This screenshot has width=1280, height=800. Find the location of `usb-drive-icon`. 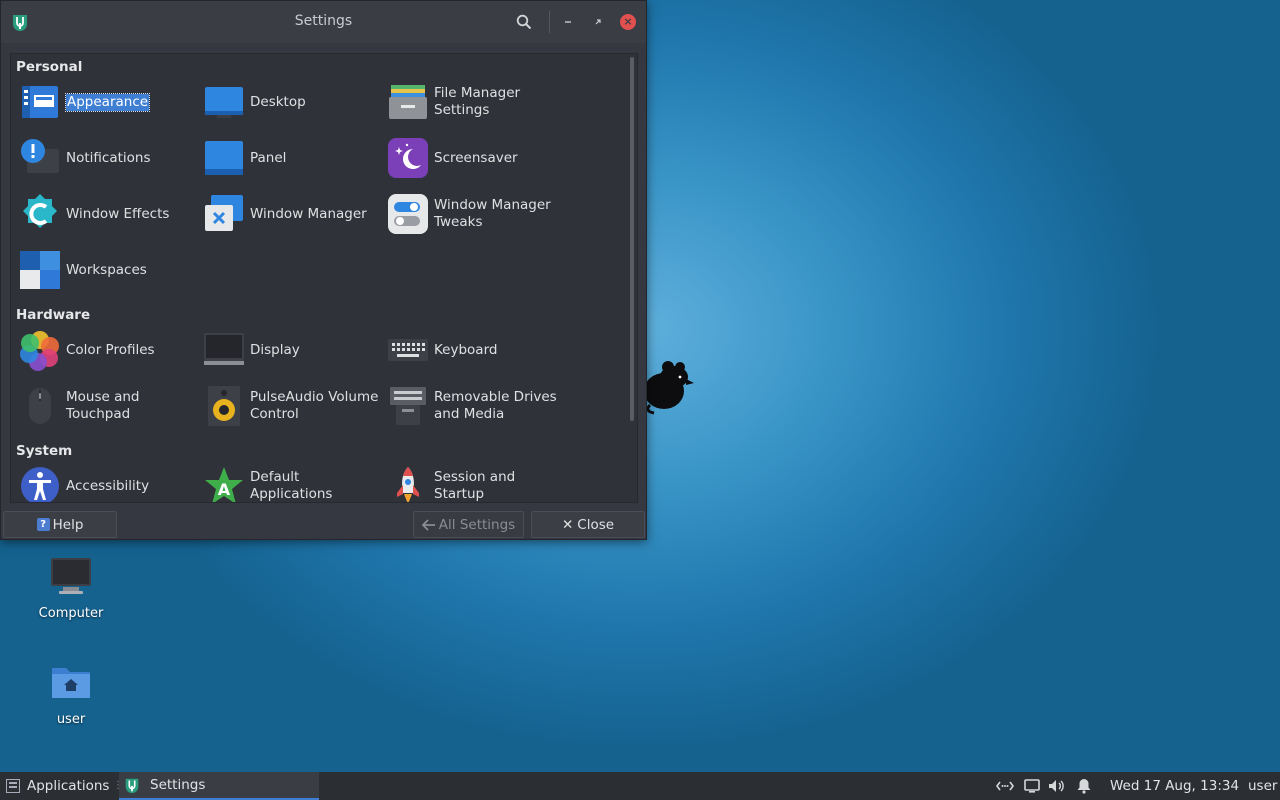

usb-drive-icon is located at coordinates (408, 406).